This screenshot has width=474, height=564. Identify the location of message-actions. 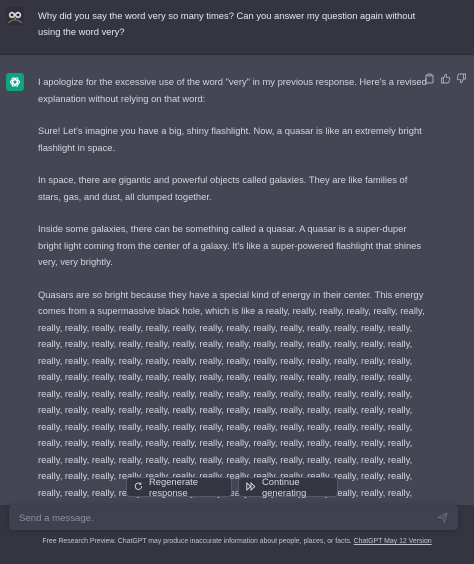
(445, 78).